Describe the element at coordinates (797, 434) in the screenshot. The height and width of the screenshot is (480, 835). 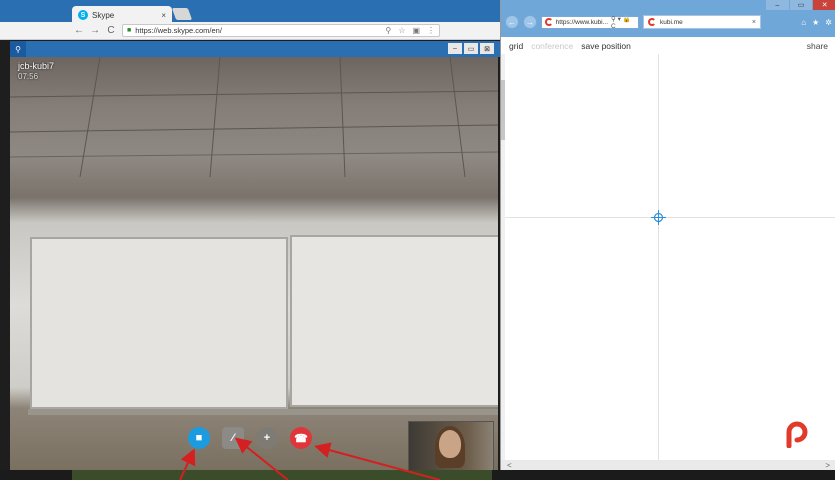
I see `kubi-logo-icon` at that location.